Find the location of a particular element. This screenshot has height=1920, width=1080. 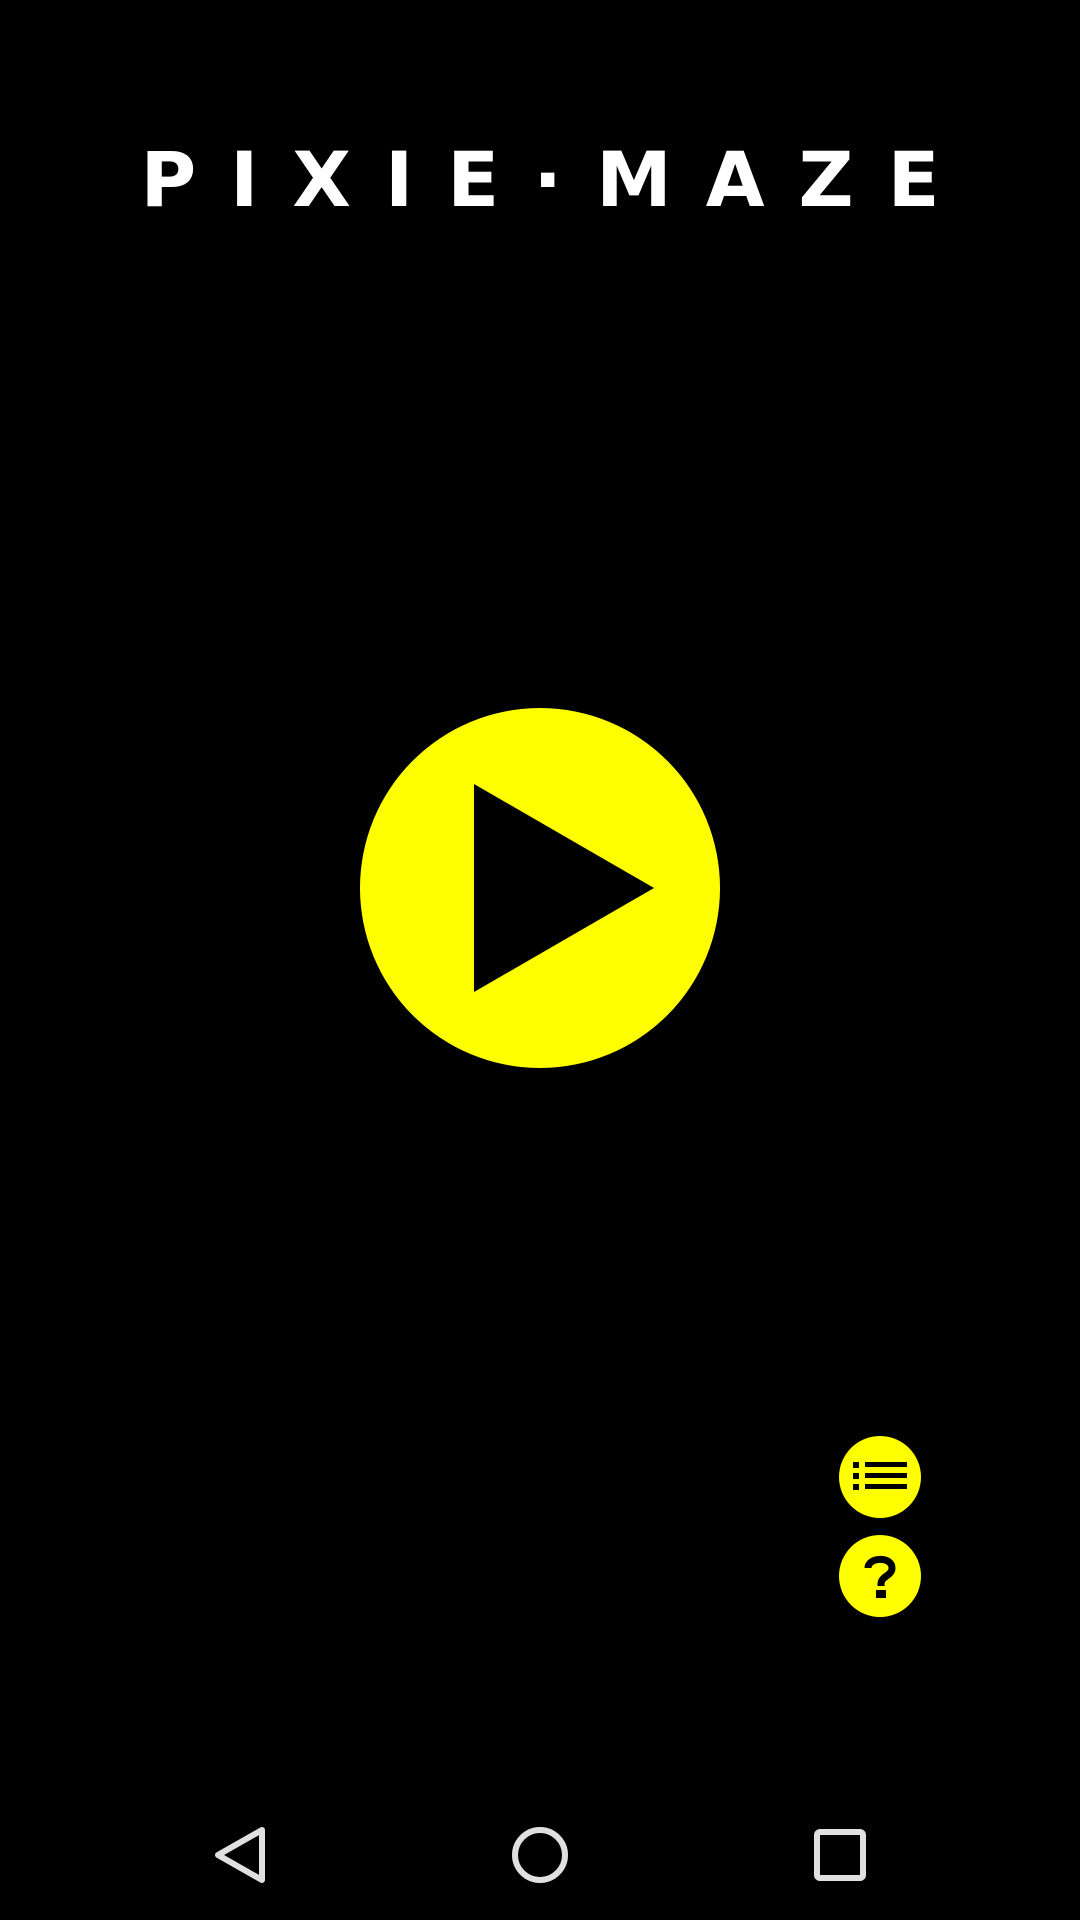

play-icon is located at coordinates (564, 888).